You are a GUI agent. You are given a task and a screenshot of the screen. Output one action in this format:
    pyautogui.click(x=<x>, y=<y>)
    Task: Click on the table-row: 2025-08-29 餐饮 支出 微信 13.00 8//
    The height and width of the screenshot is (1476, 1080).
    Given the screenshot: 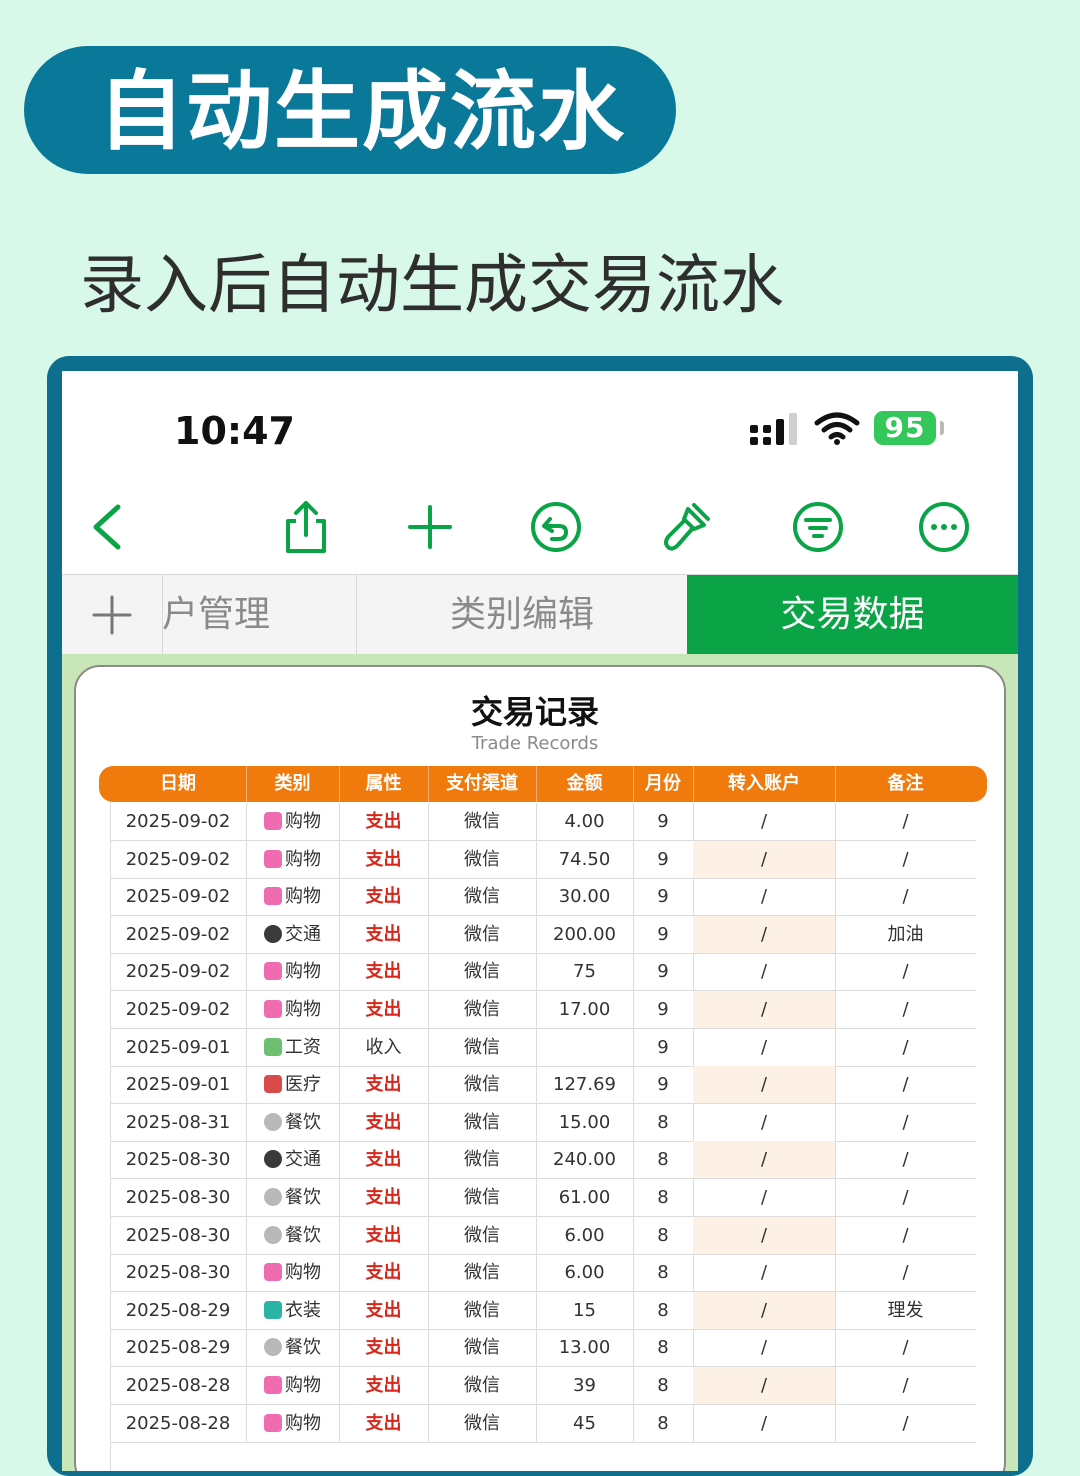 What is the action you would take?
    pyautogui.click(x=543, y=1348)
    